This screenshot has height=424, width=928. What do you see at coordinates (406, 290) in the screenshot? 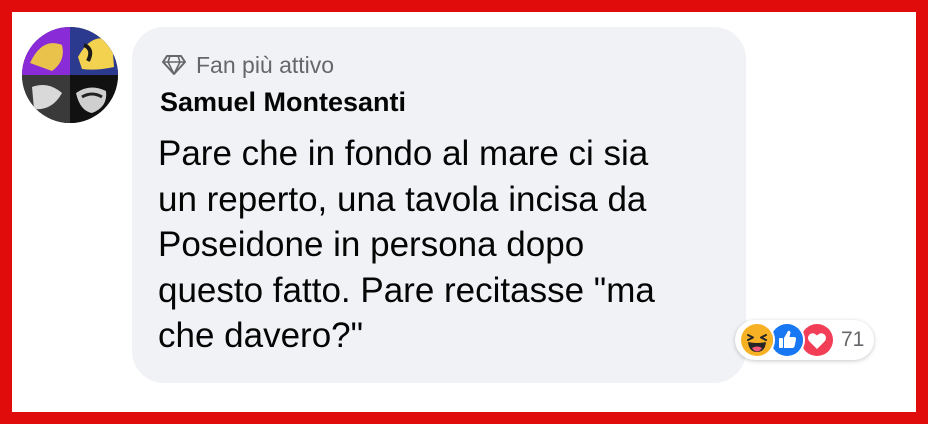
I see `comment-line: questo fatto. Pare recitasse "ma` at bounding box center [406, 290].